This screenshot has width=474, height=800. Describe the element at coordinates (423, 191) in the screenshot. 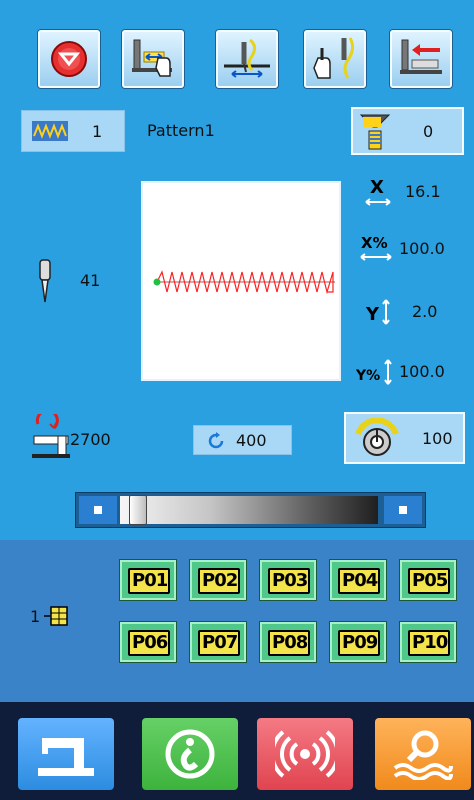

I see `x-scale-value: 16.1` at that location.